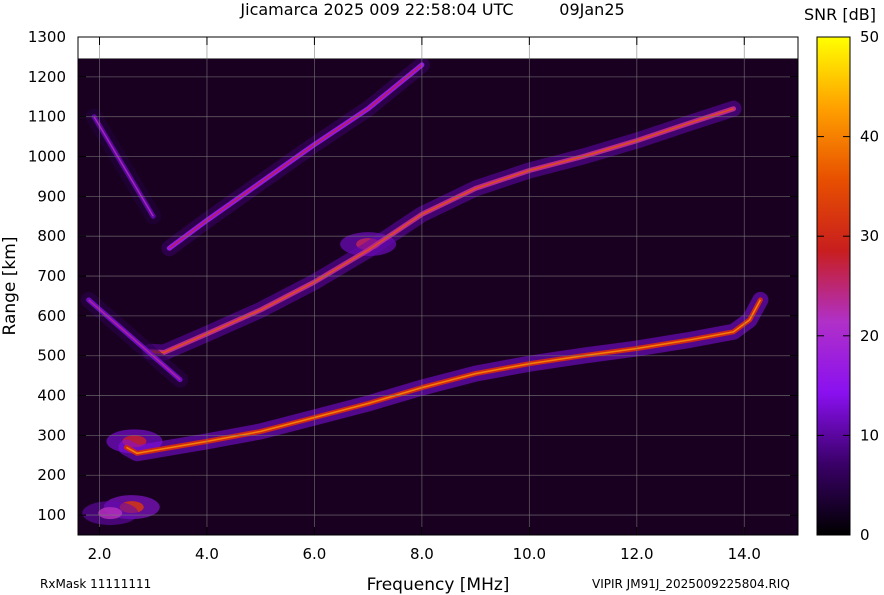 The width and height of the screenshot is (884, 595). Describe the element at coordinates (10, 286) in the screenshot. I see `y-axis-label: Range [km]` at that location.